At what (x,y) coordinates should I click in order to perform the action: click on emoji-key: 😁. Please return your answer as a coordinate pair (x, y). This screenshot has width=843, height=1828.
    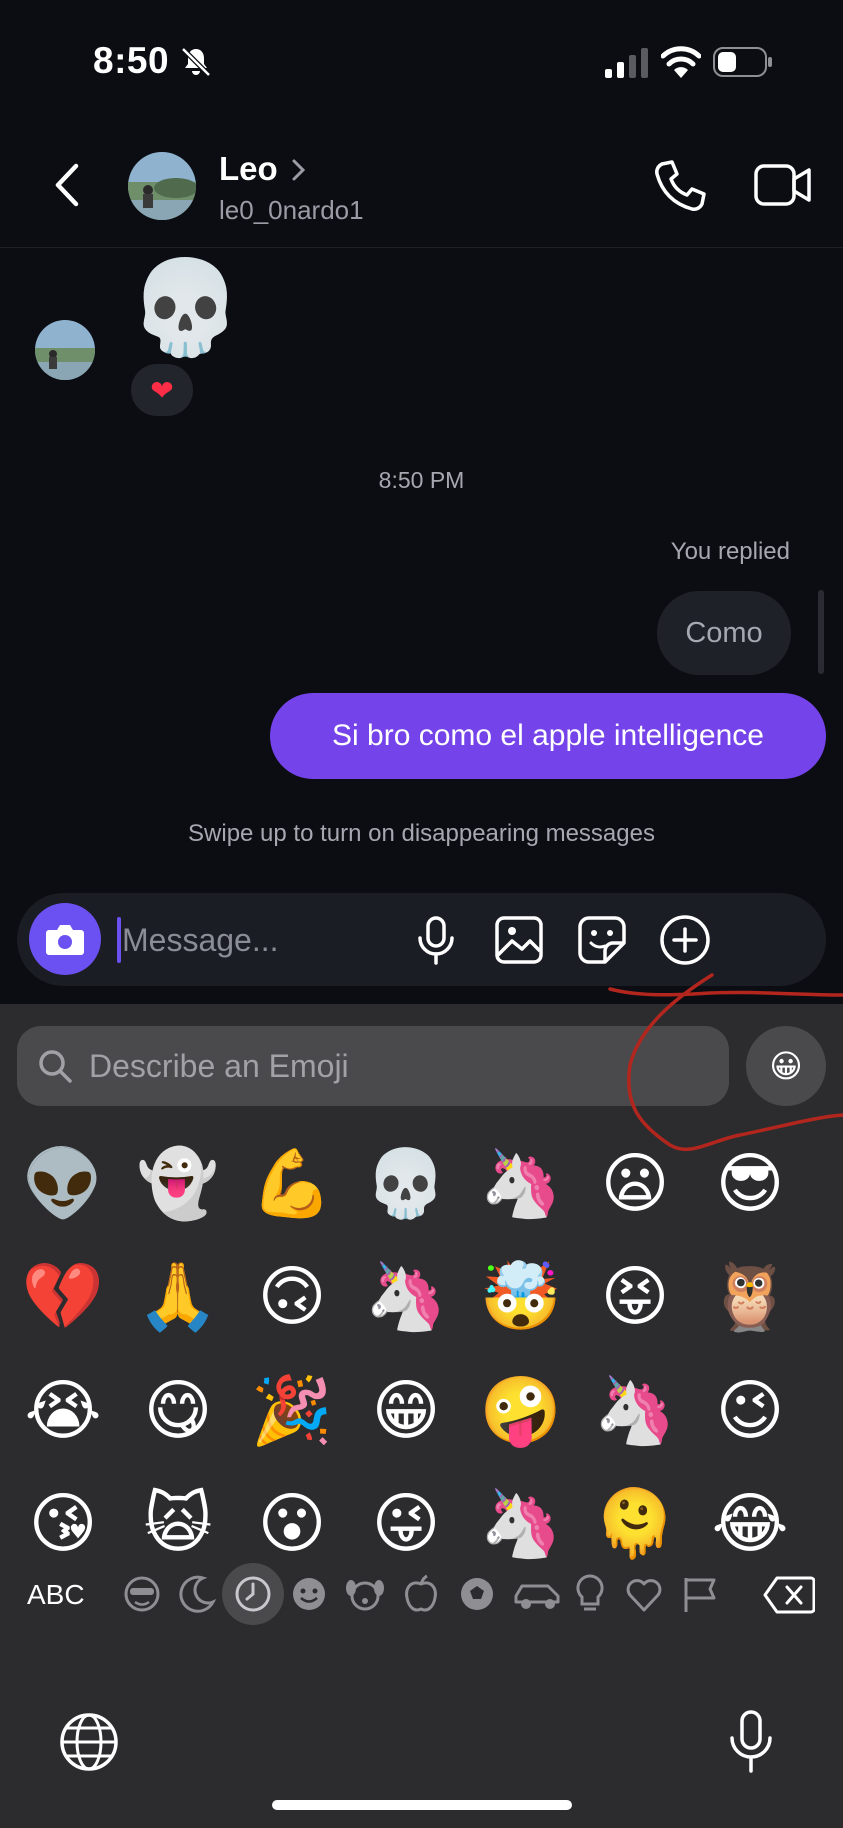
    Looking at the image, I should click on (406, 1411).